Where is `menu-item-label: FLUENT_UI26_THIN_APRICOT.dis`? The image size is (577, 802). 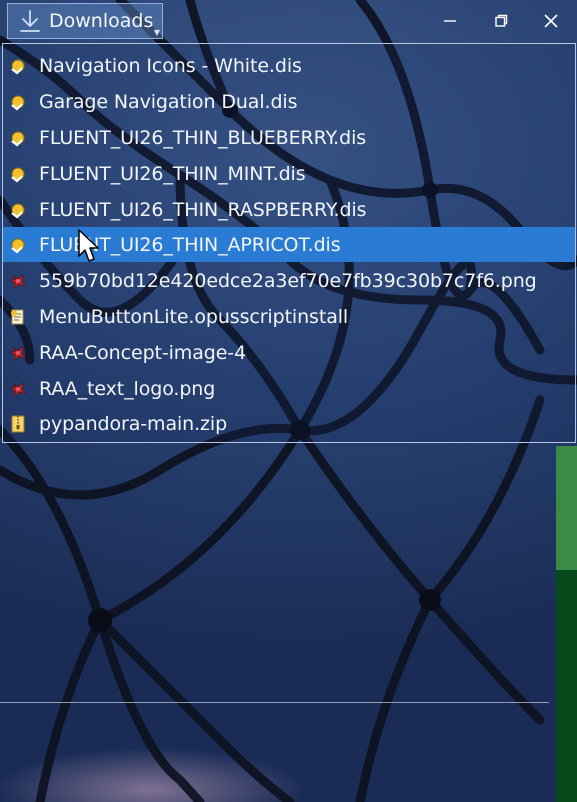 menu-item-label: FLUENT_UI26_THIN_APRICOT.dis is located at coordinates (190, 244).